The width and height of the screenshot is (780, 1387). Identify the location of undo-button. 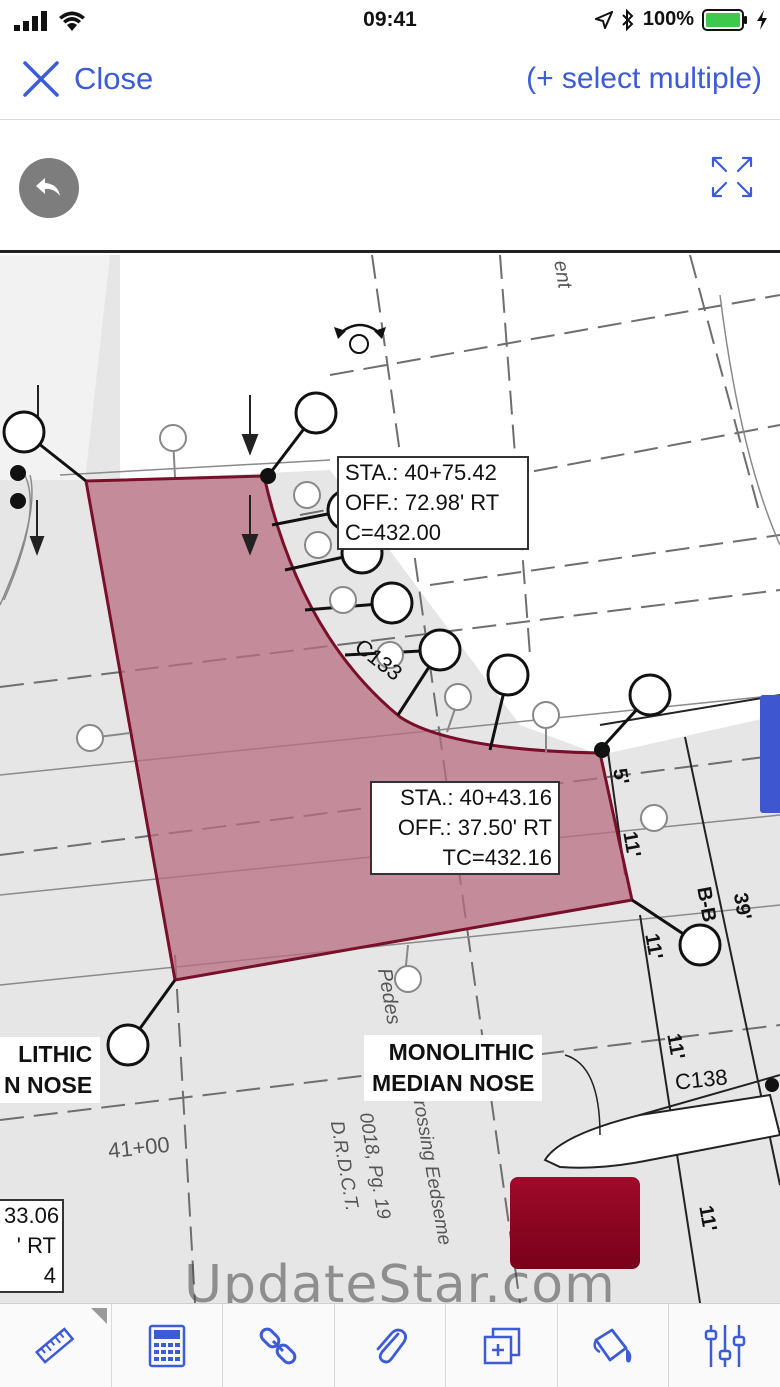
(49, 188).